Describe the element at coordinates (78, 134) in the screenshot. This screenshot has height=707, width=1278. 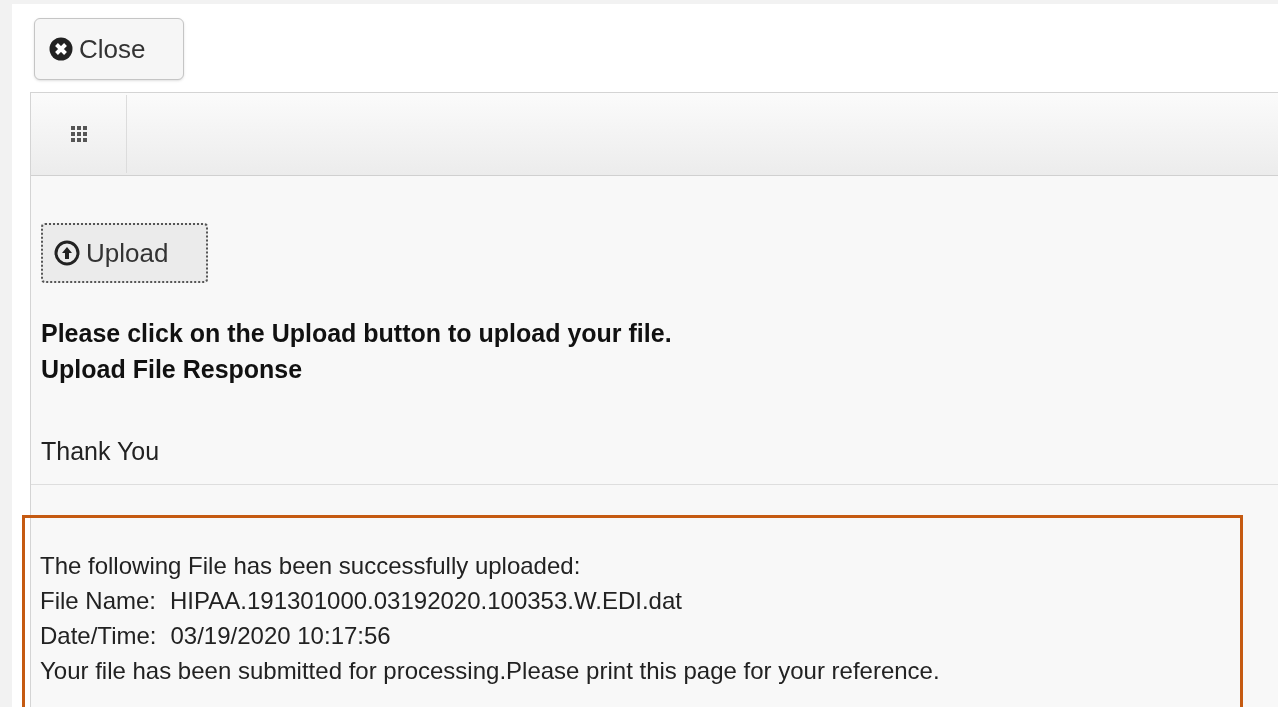
I see `grid-menu-icon` at that location.